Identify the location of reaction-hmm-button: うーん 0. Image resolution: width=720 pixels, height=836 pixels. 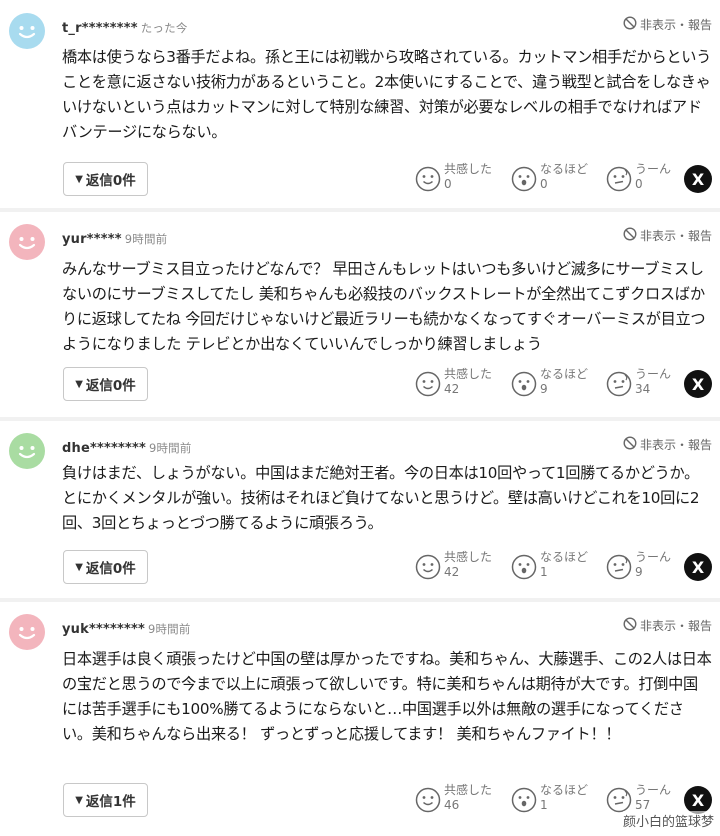
(638, 177).